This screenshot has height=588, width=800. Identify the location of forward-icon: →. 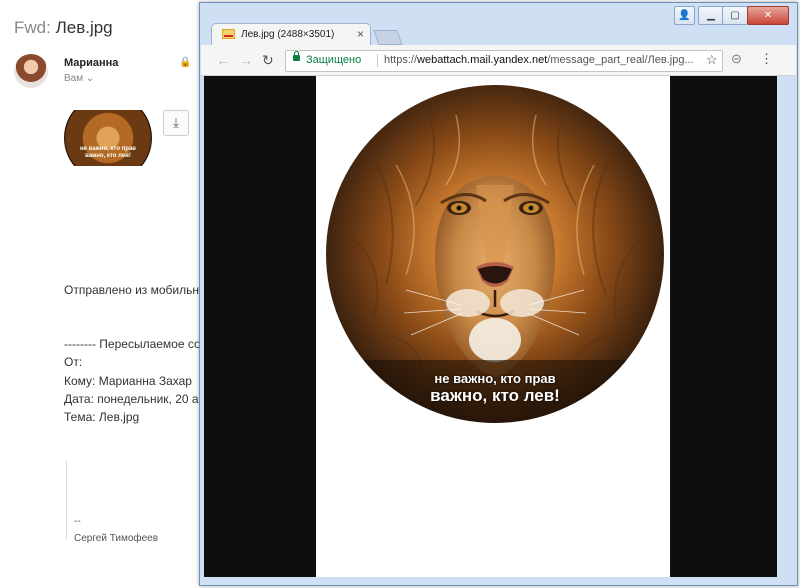
(246, 60).